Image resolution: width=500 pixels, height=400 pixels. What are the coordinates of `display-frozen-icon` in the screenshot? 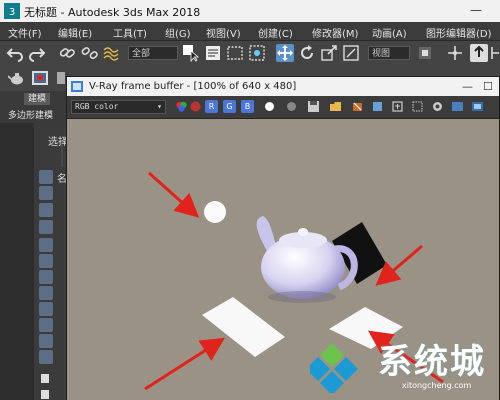 It's located at (46, 357).